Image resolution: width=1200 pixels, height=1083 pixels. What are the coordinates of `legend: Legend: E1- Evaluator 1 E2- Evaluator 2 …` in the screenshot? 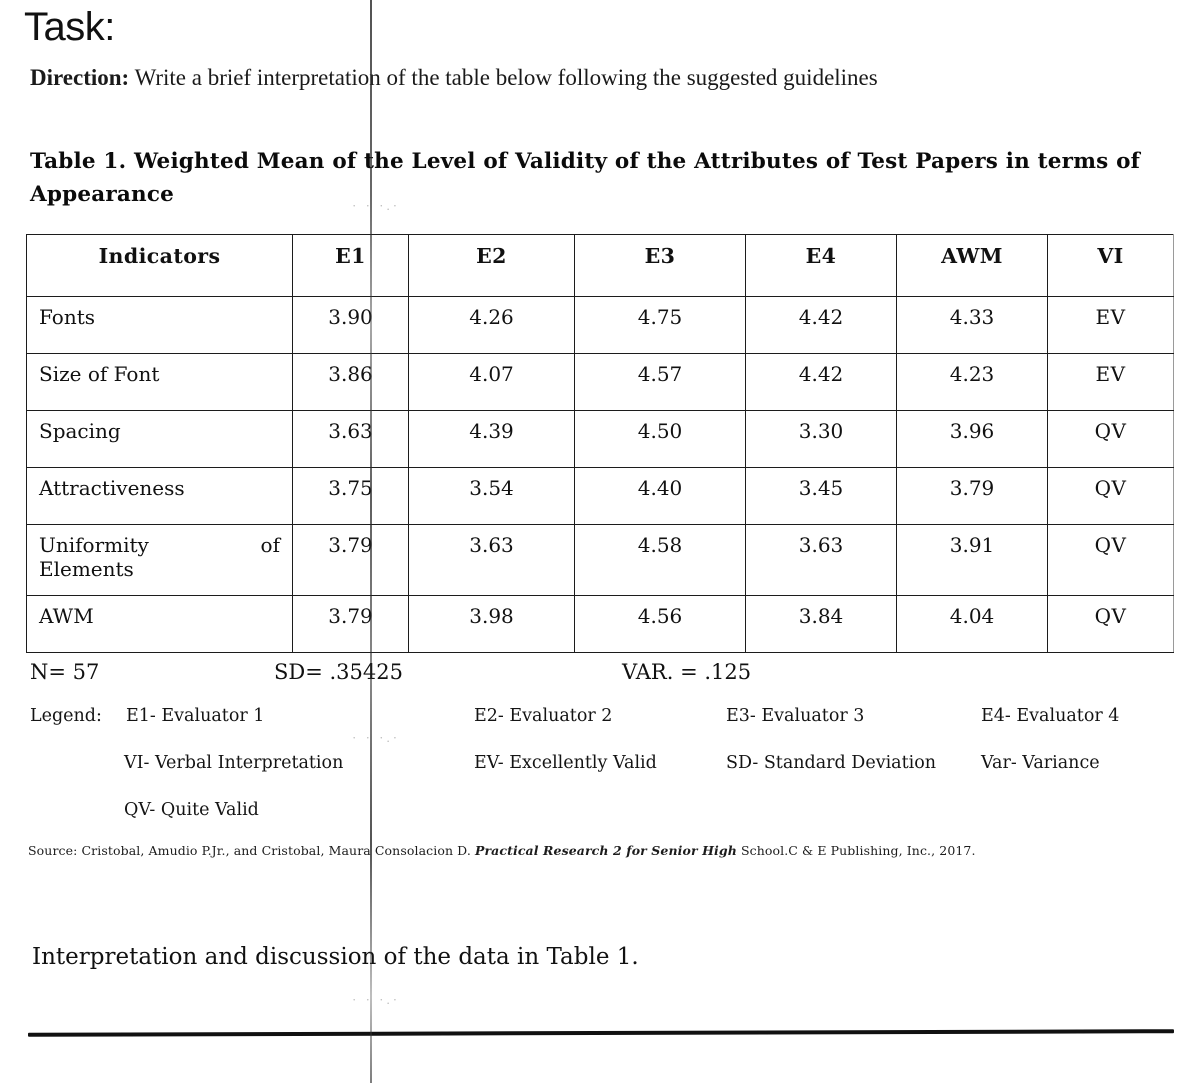 It's located at (601, 776).